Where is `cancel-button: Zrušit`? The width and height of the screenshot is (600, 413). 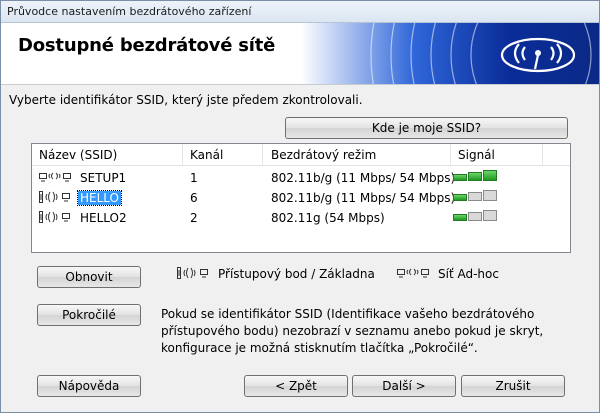
cancel-button: Zrušit is located at coordinates (513, 386).